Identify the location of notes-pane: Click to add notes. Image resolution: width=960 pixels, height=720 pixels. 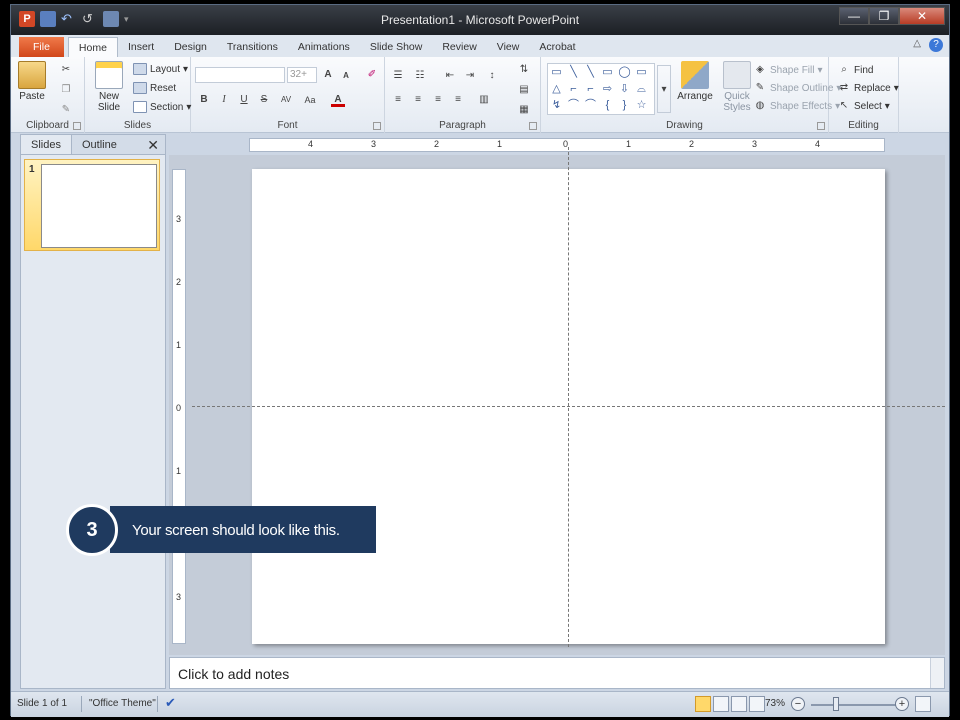
(557, 673).